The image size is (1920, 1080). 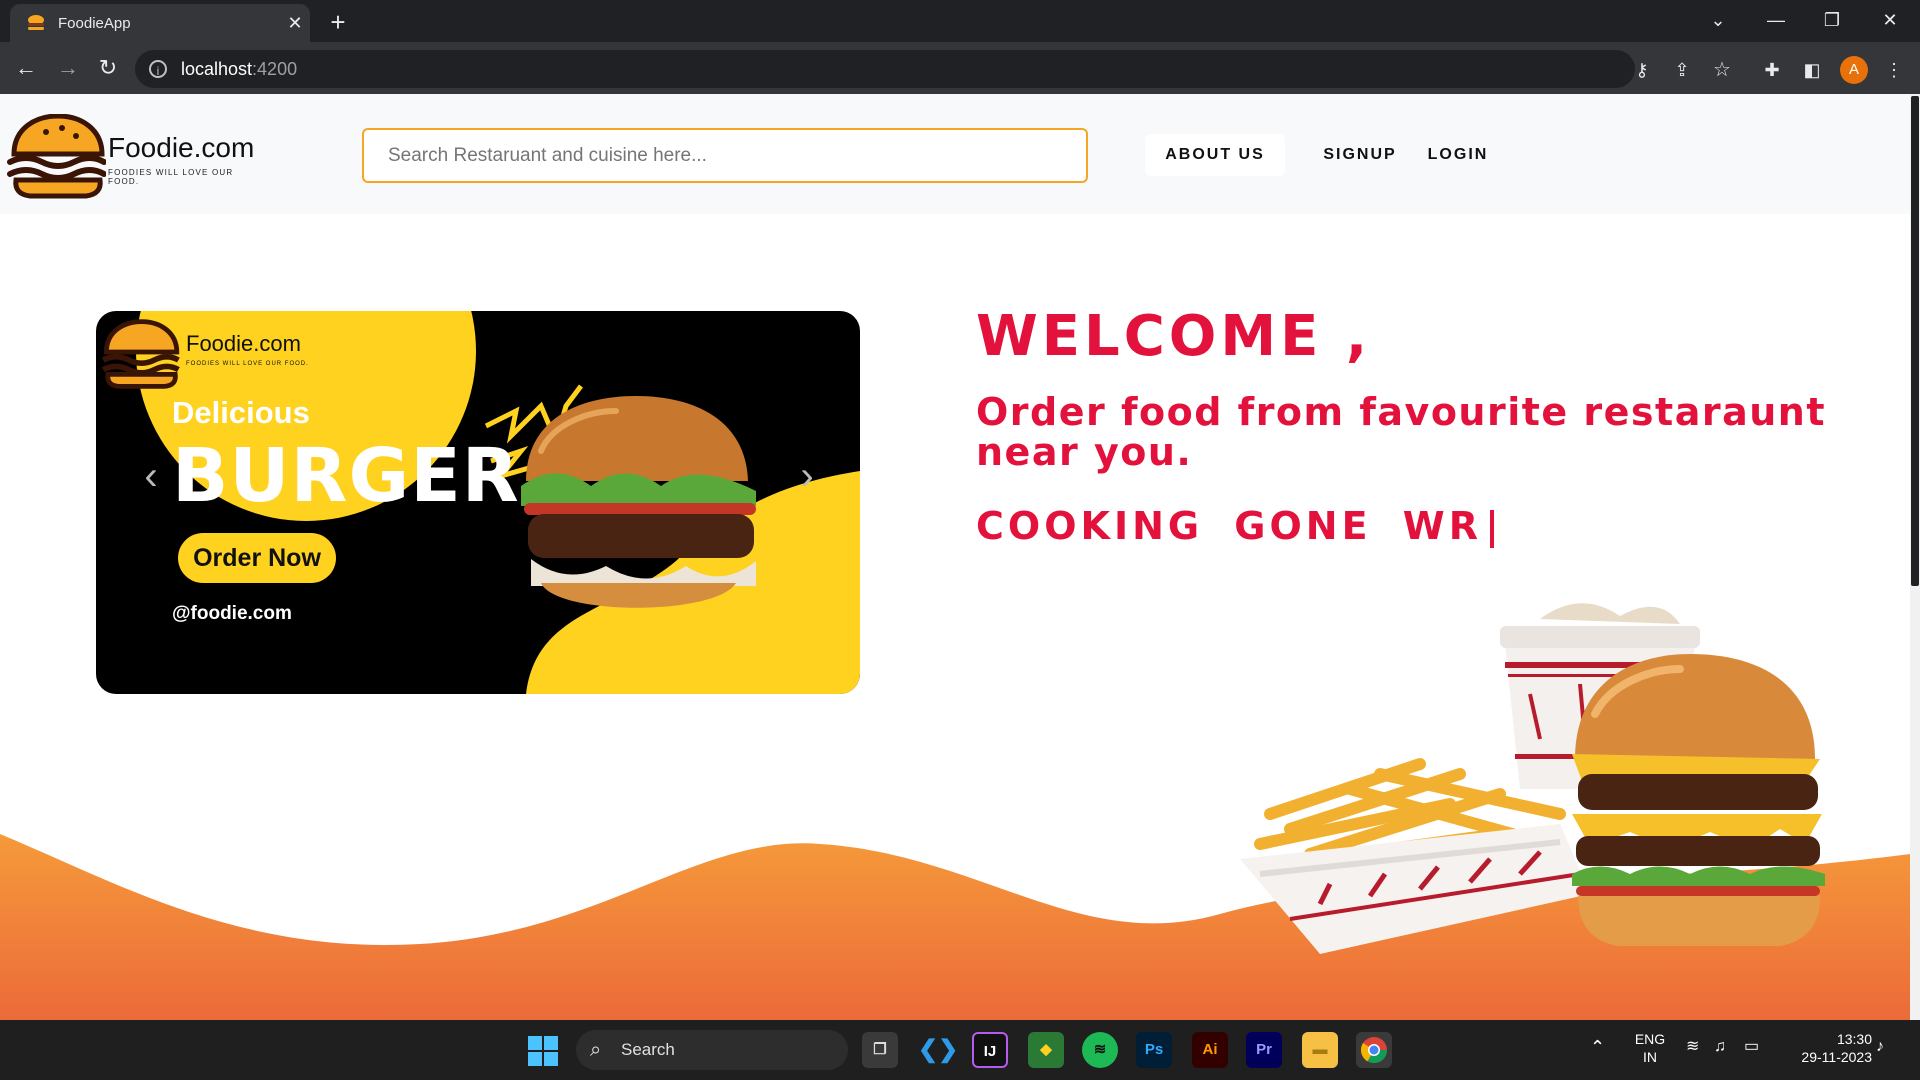 I want to click on carousel-brand-tagline: FOODIES WILL LOVE OUR FOOD., so click(x=247, y=364).